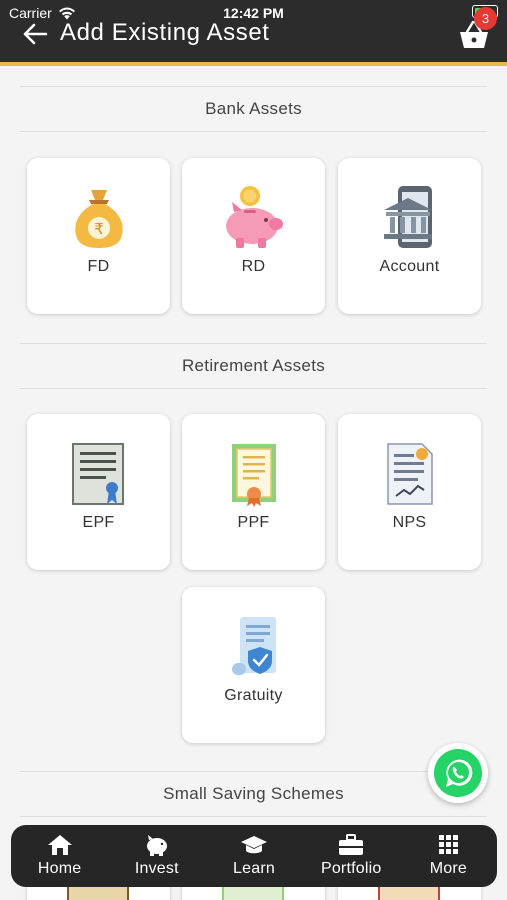 Image resolution: width=507 pixels, height=900 pixels. What do you see at coordinates (408, 217) in the screenshot?
I see `bank-phone-icon` at bounding box center [408, 217].